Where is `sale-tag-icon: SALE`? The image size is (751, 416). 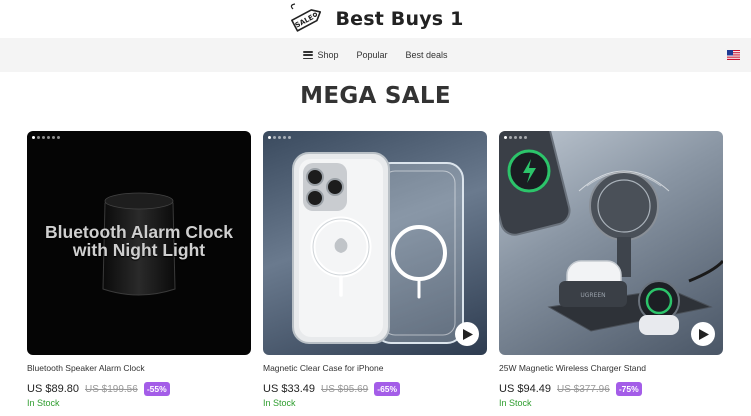 sale-tag-icon: SALE is located at coordinates (307, 19).